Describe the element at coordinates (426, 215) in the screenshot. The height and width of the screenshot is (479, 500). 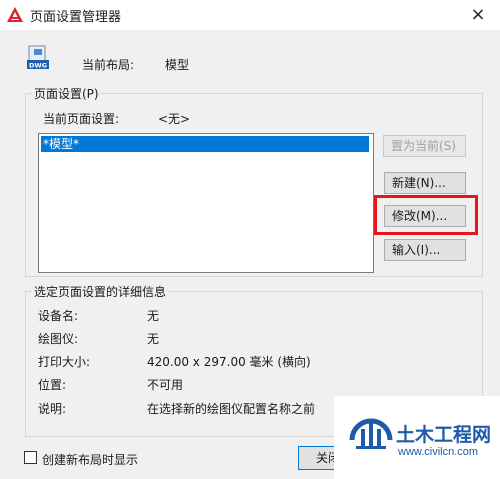
I see `modify-button-highlight` at that location.